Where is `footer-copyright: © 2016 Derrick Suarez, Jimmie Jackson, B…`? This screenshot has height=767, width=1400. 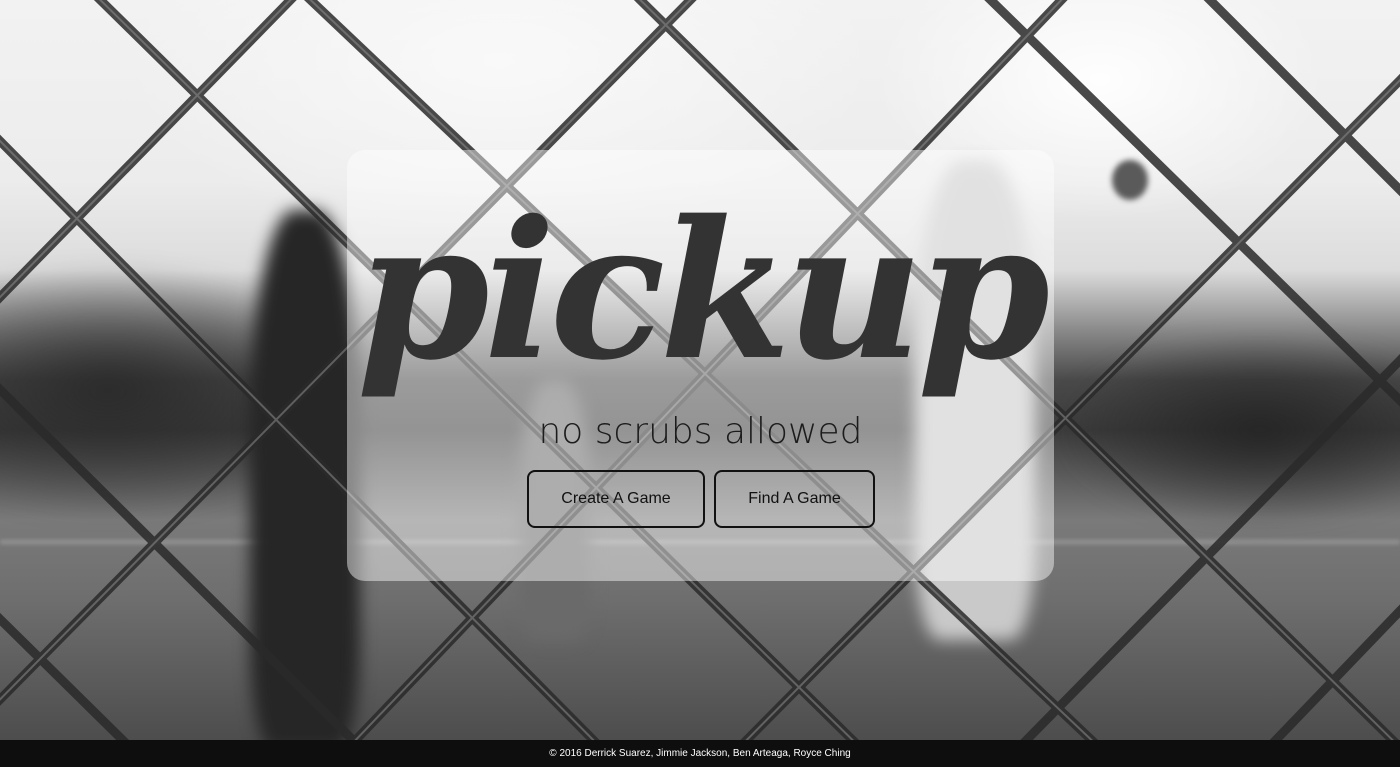 footer-copyright: © 2016 Derrick Suarez, Jimmie Jackson, B… is located at coordinates (700, 753).